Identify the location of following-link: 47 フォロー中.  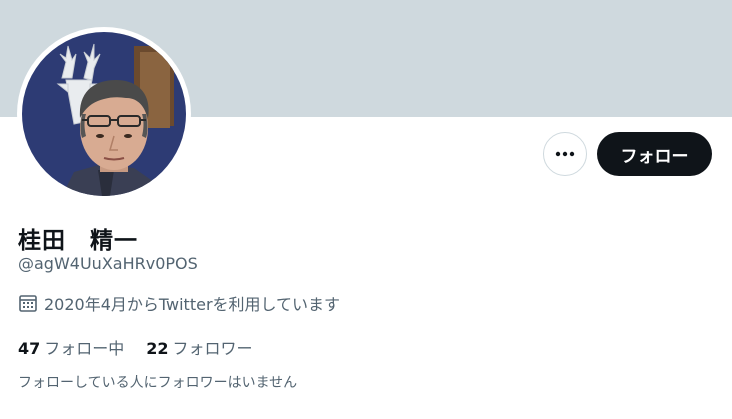
(71, 347).